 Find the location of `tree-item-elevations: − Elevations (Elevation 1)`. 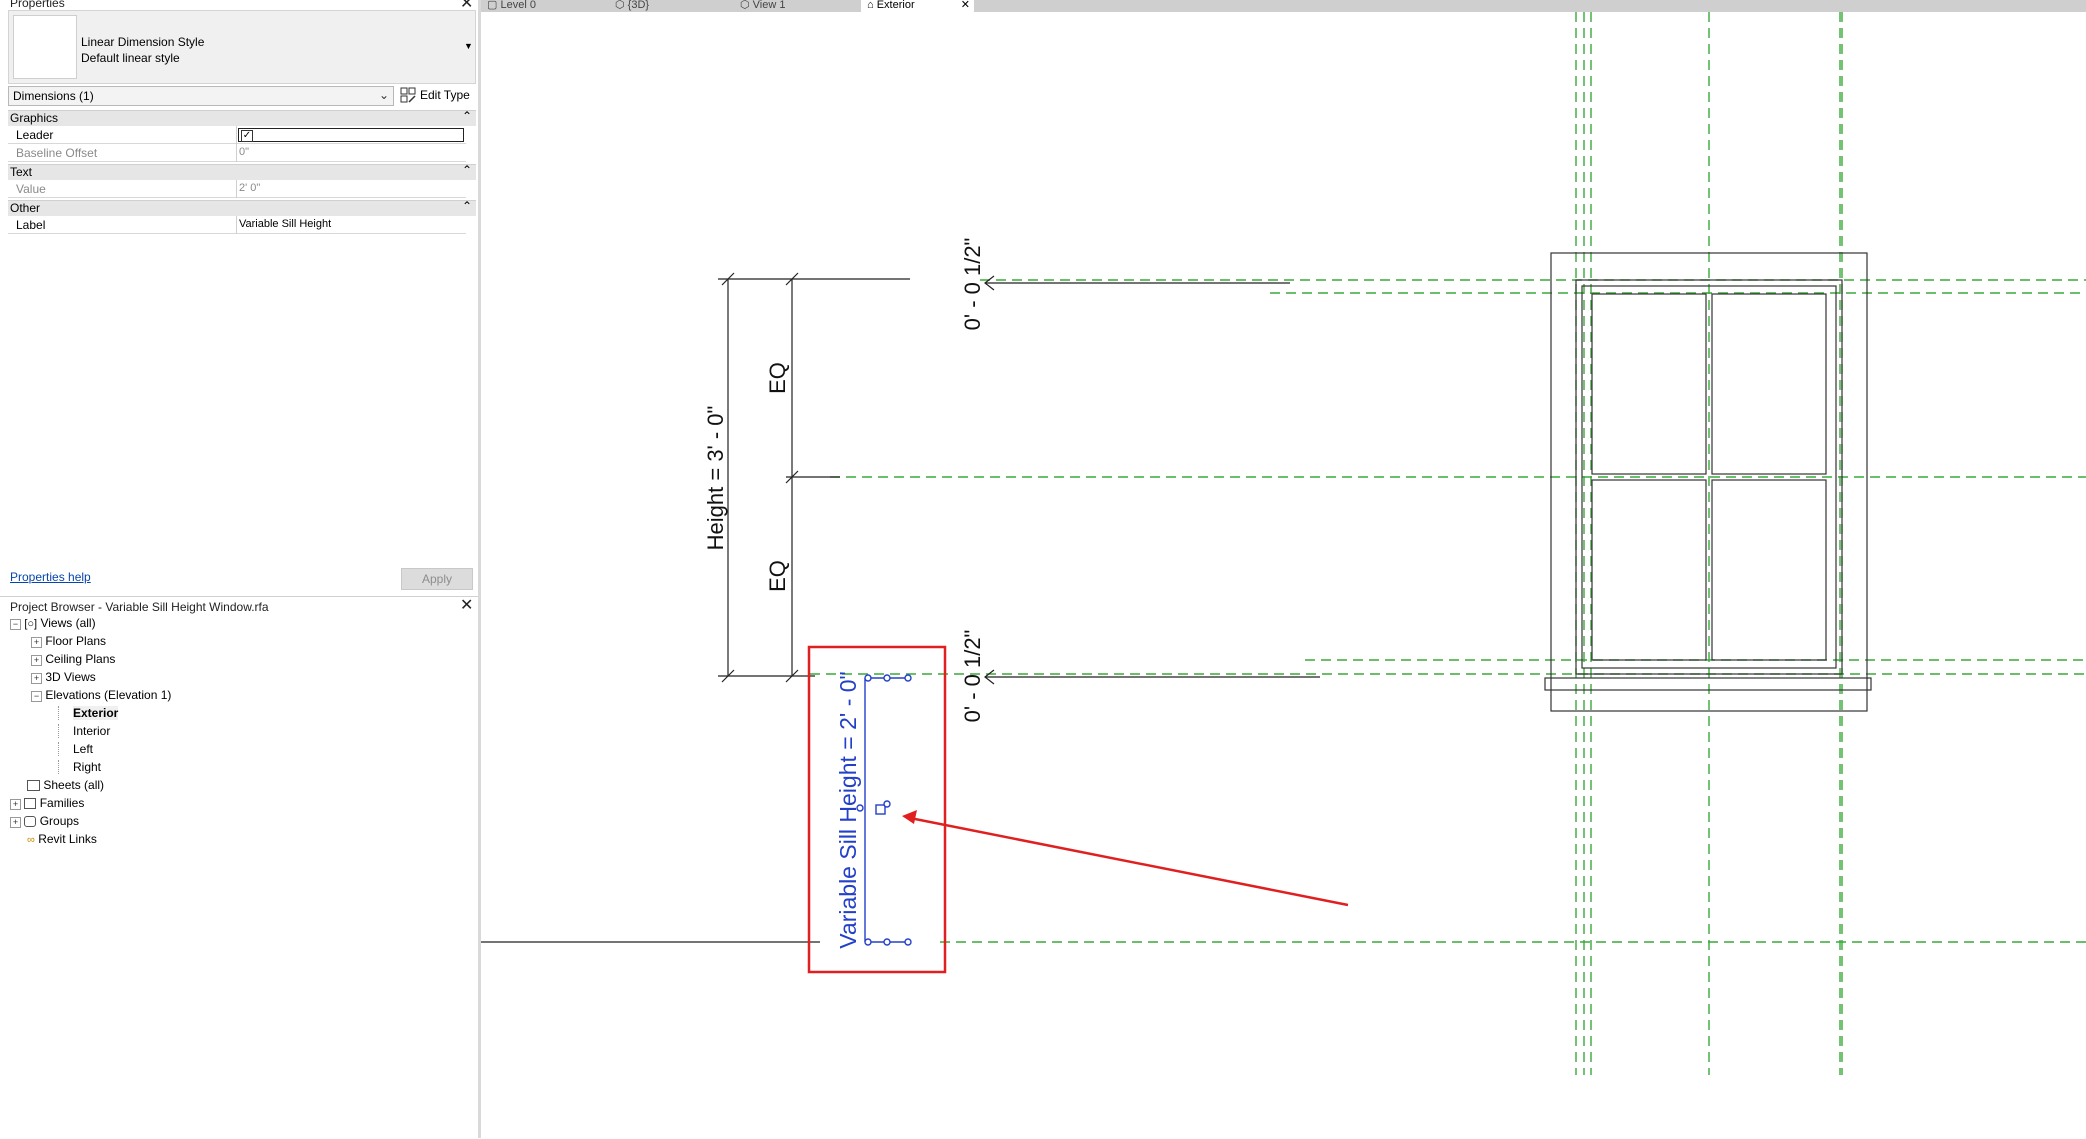

tree-item-elevations: − Elevations (Elevation 1) is located at coordinates (101, 695).